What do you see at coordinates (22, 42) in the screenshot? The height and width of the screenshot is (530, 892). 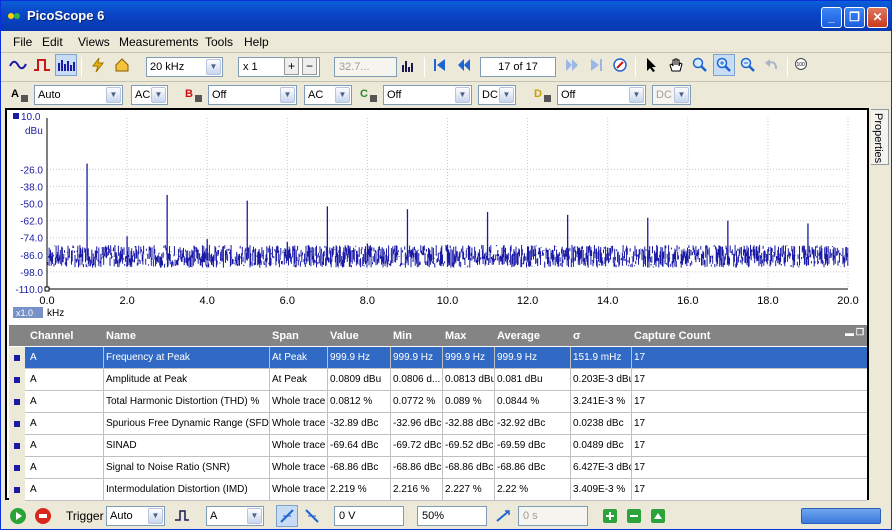 I see `menu-file: File` at bounding box center [22, 42].